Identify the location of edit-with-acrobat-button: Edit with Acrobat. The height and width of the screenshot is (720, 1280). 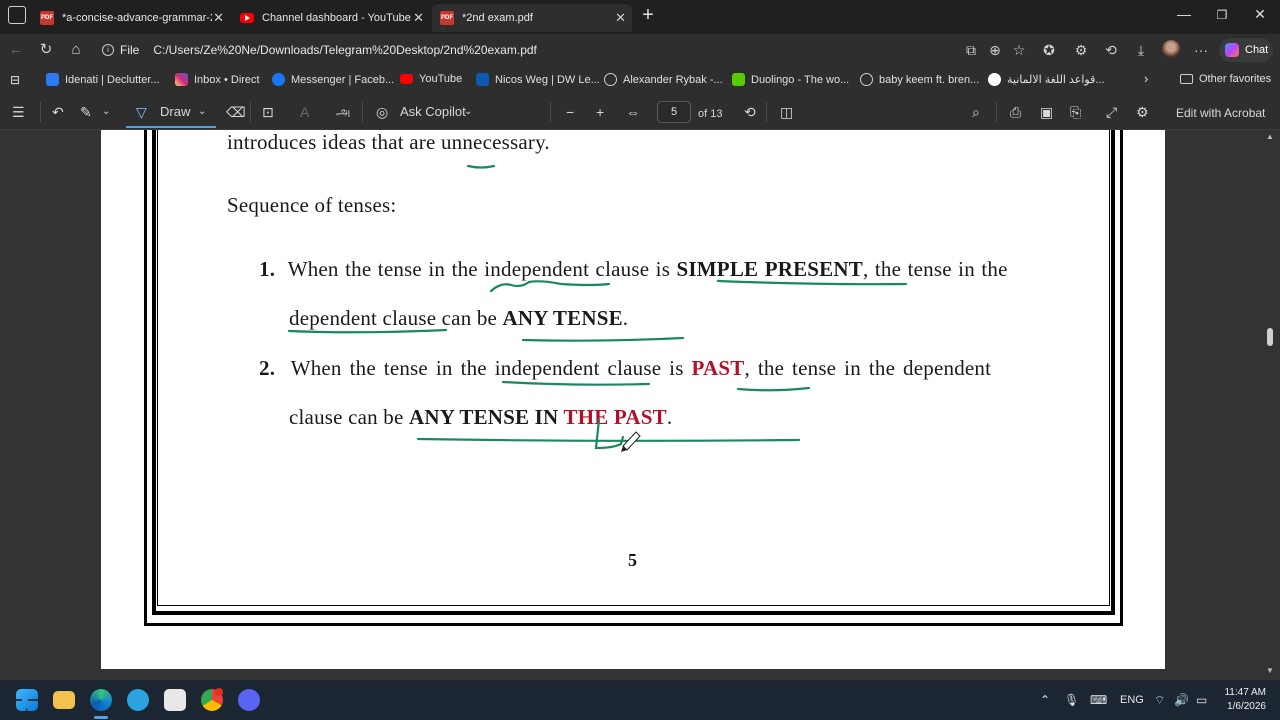
(1220, 113).